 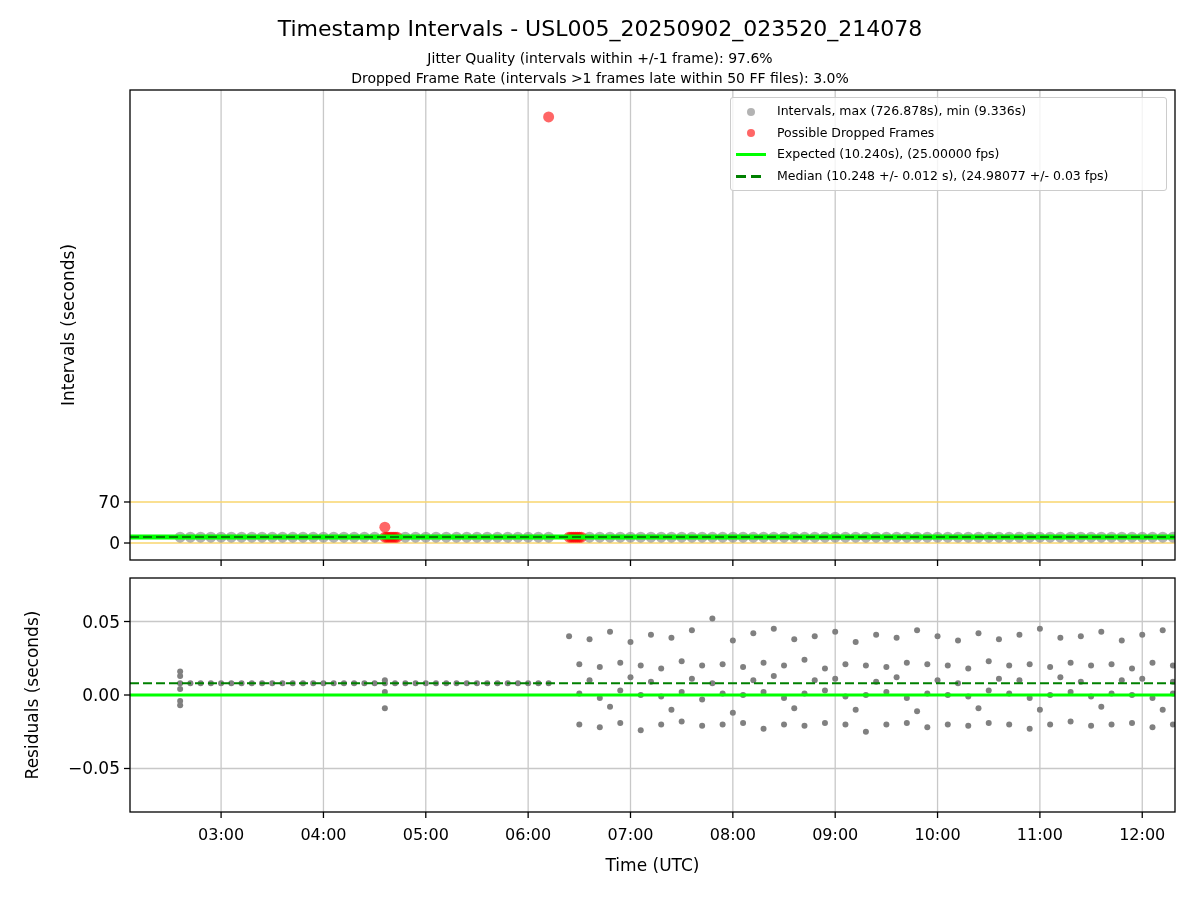 What do you see at coordinates (856, 132) in the screenshot?
I see `legend-label: Possible Dropped Frames` at bounding box center [856, 132].